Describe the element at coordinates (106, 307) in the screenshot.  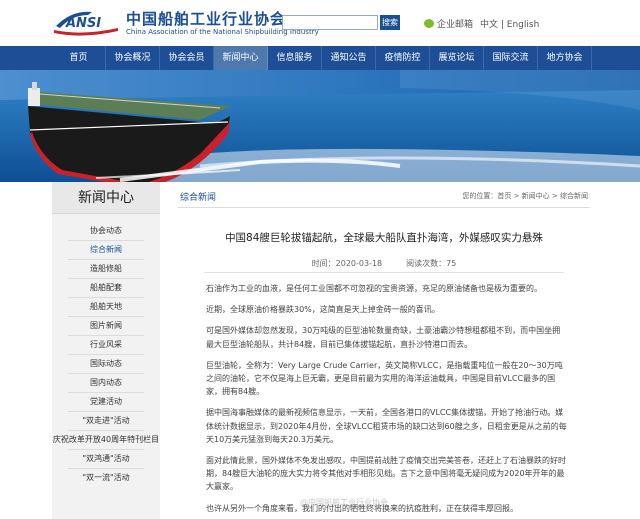
I see `sidebar-item-ship-world: 船舶天地` at that location.